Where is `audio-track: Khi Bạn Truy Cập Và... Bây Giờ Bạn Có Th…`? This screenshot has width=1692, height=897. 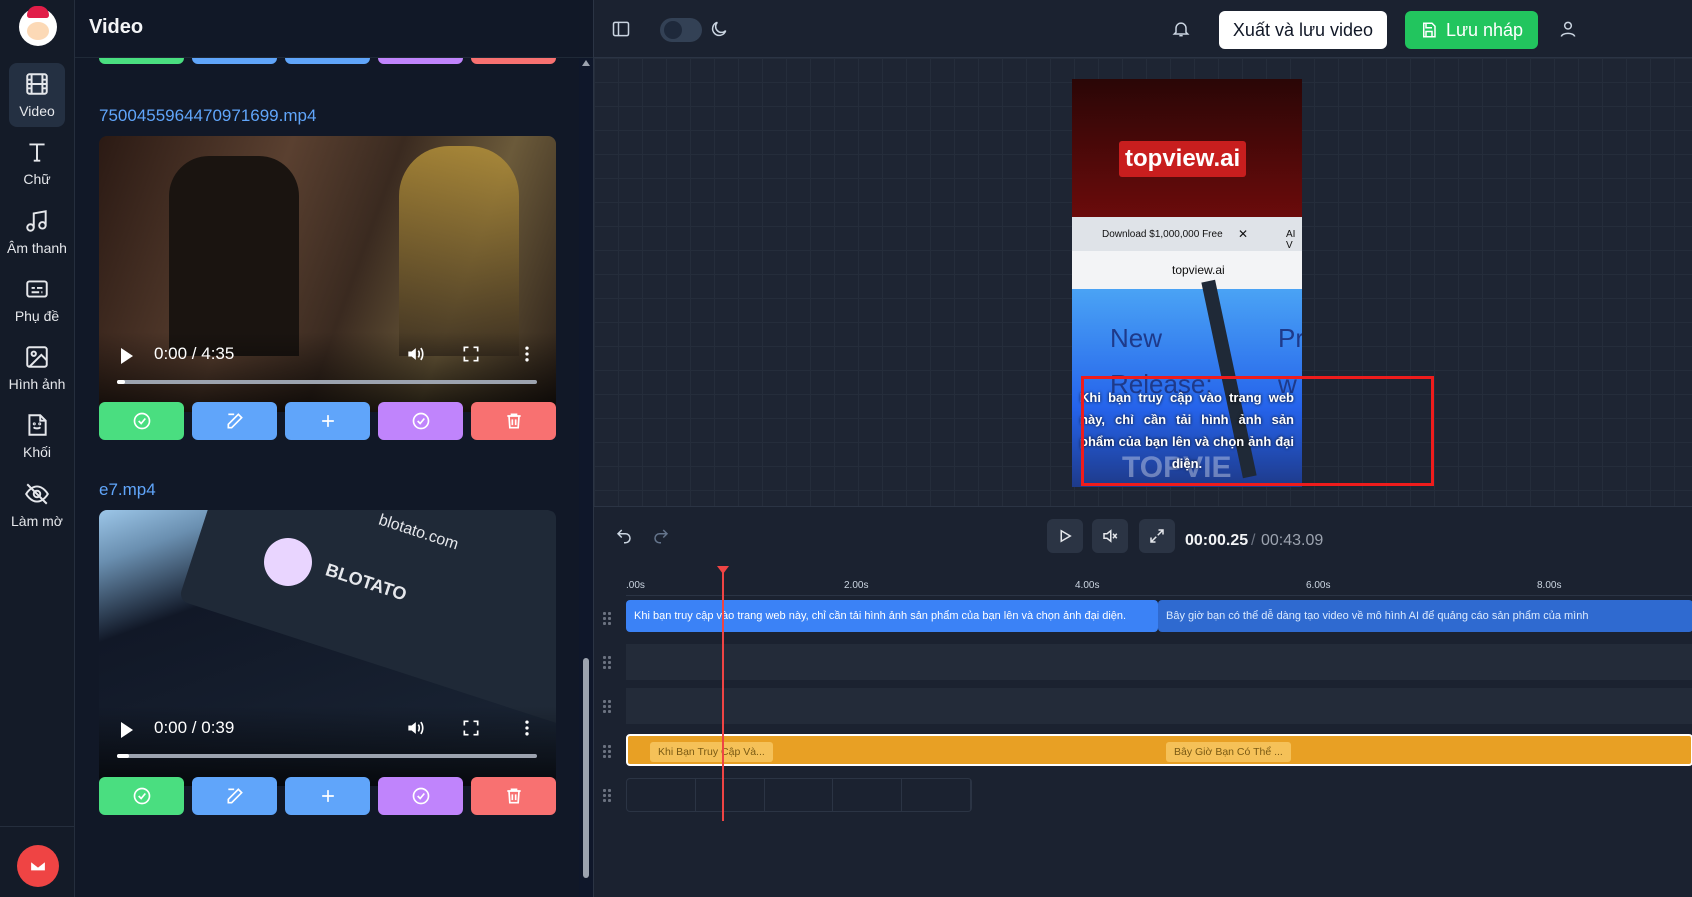
audio-track: Khi Bạn Truy Cập Và... Bây Giờ Bạn Có Th… is located at coordinates (1159, 750).